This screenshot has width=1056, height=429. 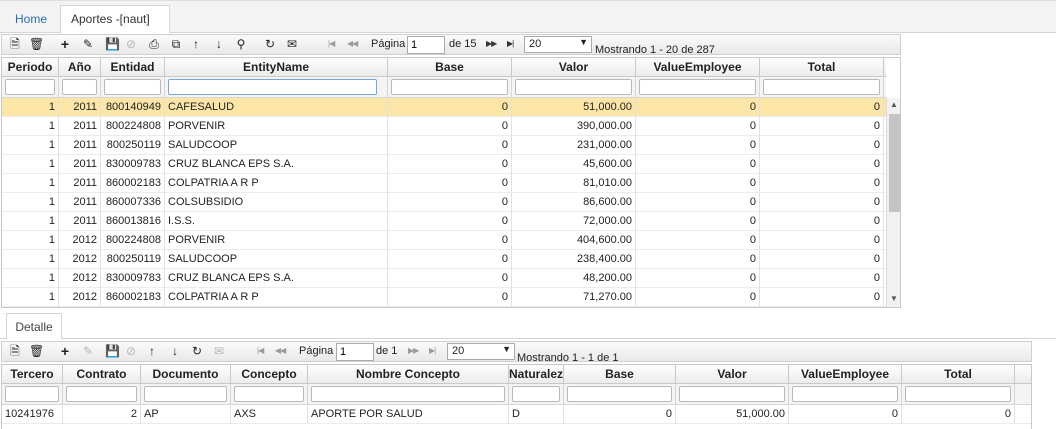 What do you see at coordinates (34, 326) in the screenshot?
I see `tab-detalle: Detalle` at bounding box center [34, 326].